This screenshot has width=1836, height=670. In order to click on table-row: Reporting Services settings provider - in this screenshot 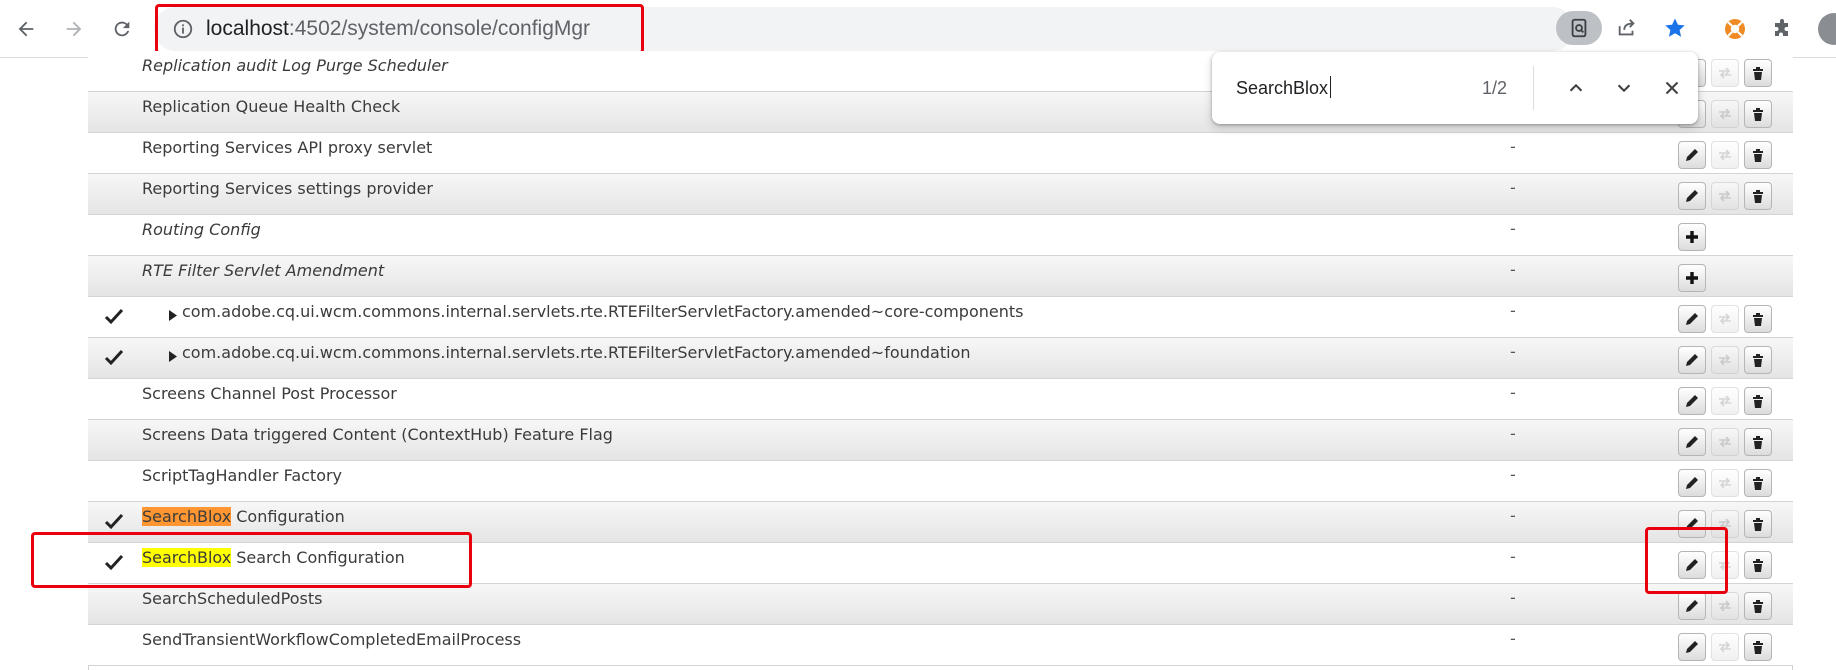, I will do `click(940, 194)`.